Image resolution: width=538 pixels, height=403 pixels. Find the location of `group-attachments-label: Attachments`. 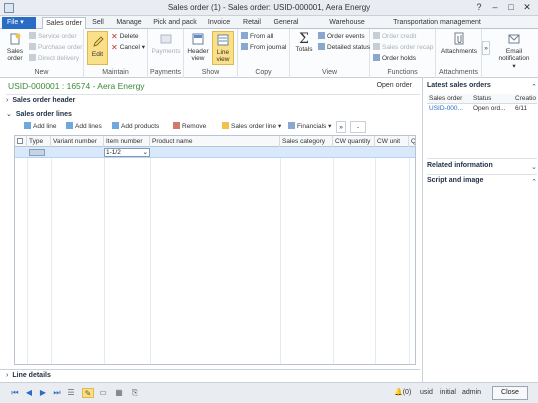

group-attachments-label: Attachments is located at coordinates (458, 72).